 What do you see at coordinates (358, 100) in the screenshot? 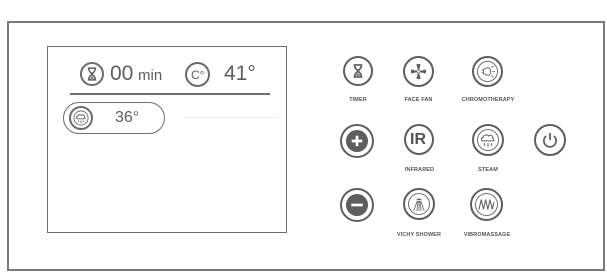
I see `timer-label: TIMER` at bounding box center [358, 100].